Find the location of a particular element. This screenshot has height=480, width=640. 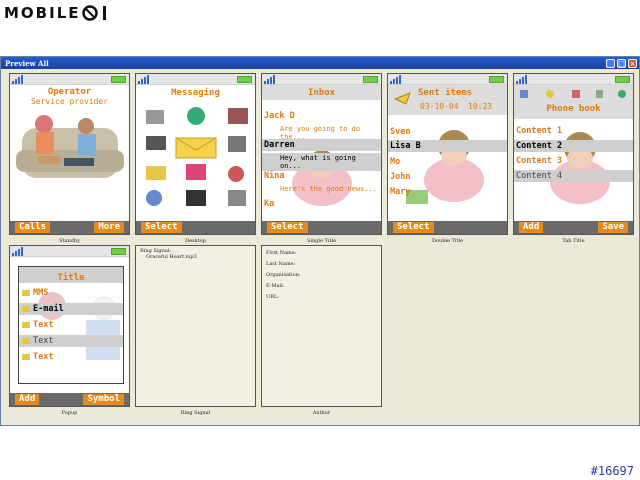

games-icon is located at coordinates (154, 198).